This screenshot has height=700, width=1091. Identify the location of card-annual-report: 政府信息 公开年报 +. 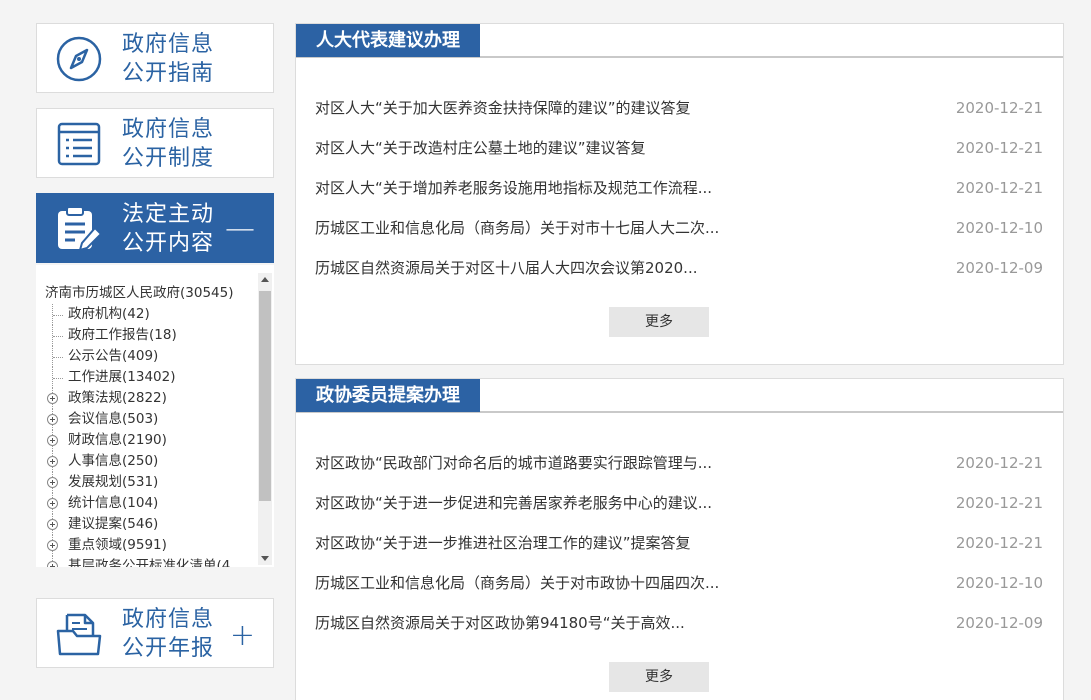
(155, 633).